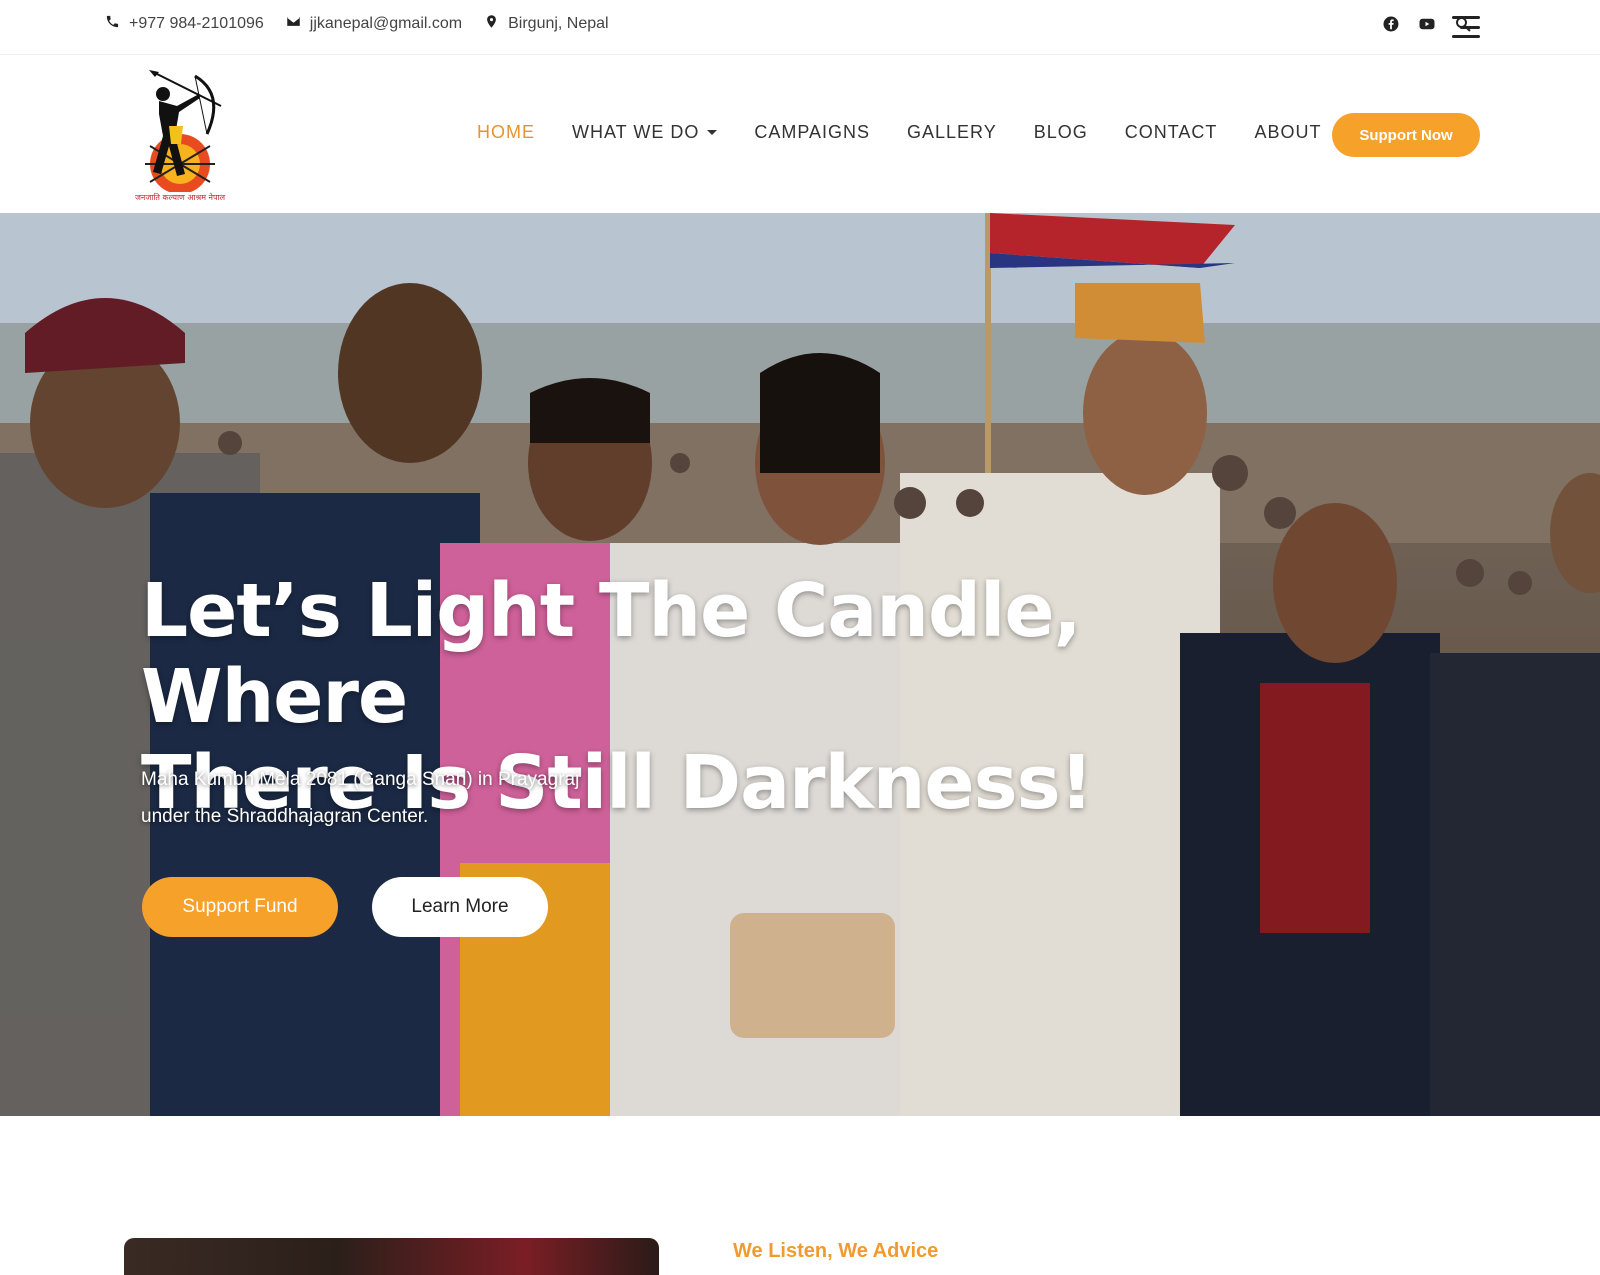 The height and width of the screenshot is (1275, 1600). Describe the element at coordinates (285, 816) in the screenshot. I see `hero-subtitle-line: under the Shraddhajagran Center.` at that location.